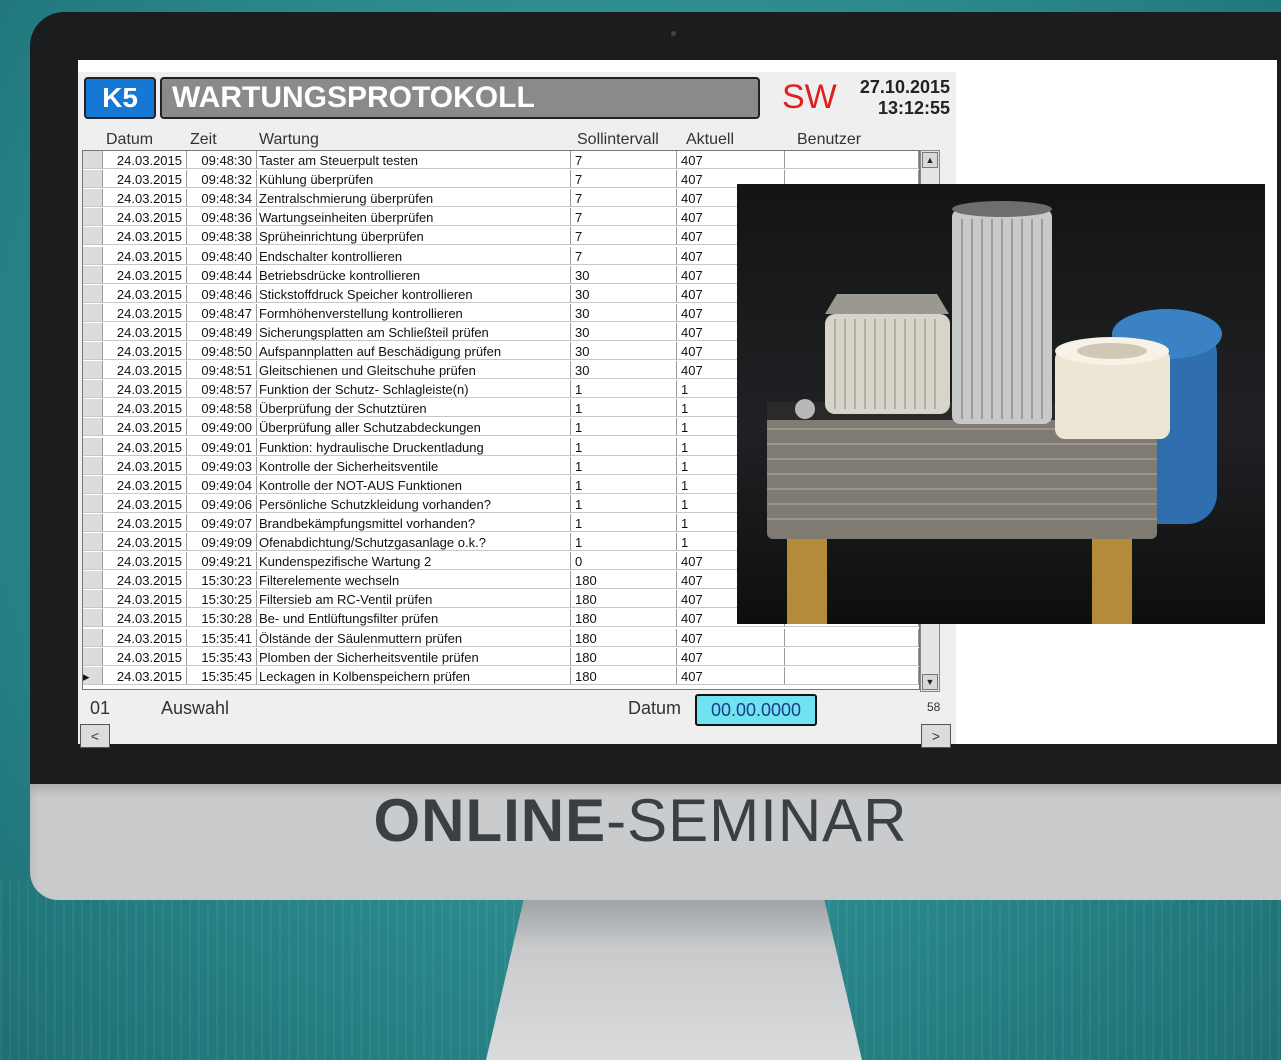 This screenshot has width=1281, height=1060. What do you see at coordinates (120, 98) in the screenshot?
I see `machine-badge: K5` at bounding box center [120, 98].